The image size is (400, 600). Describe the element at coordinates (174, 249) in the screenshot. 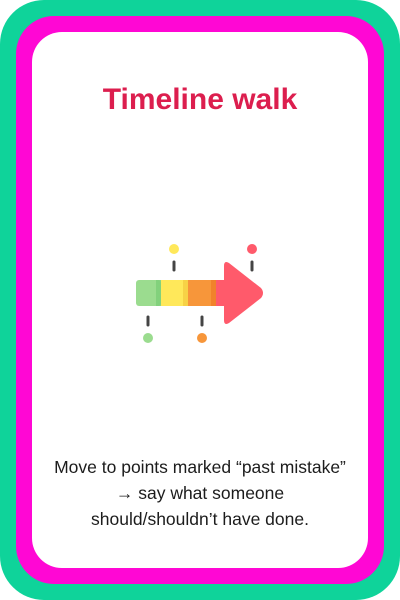

I see `marker-dot-yellow` at that location.